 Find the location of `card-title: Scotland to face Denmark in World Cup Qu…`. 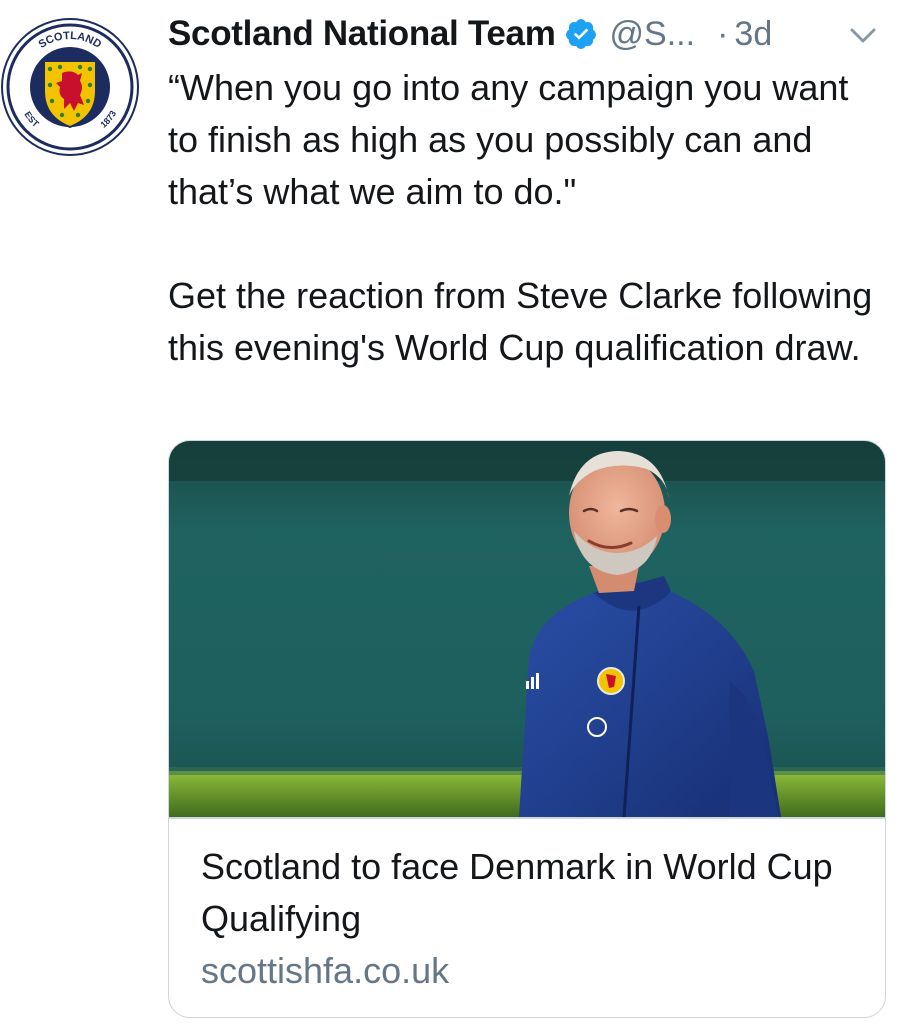

card-title: Scotland to face Denmark in World Cup Qu… is located at coordinates (531, 893).